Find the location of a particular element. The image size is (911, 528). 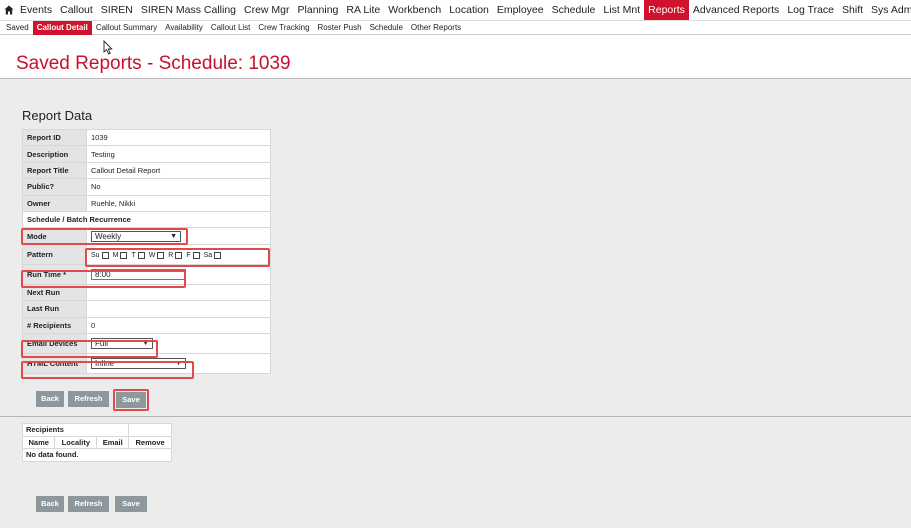

bottom-refresh-button: Refresh is located at coordinates (88, 504).